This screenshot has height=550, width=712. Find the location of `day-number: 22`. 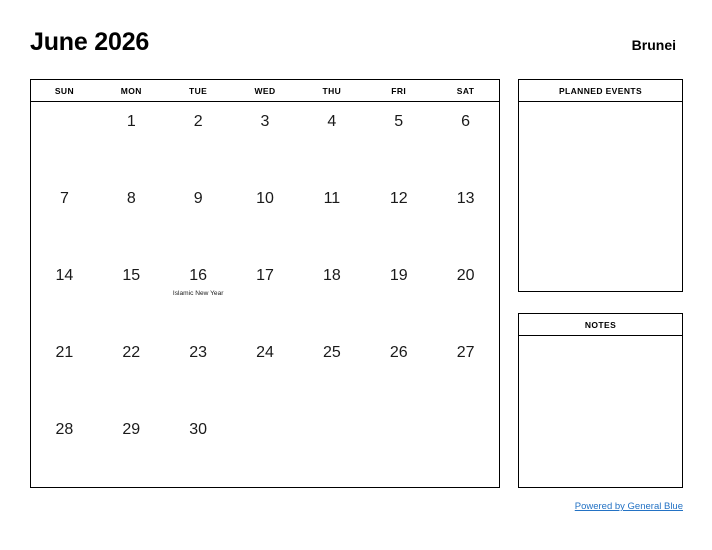

day-number: 22 is located at coordinates (131, 352).